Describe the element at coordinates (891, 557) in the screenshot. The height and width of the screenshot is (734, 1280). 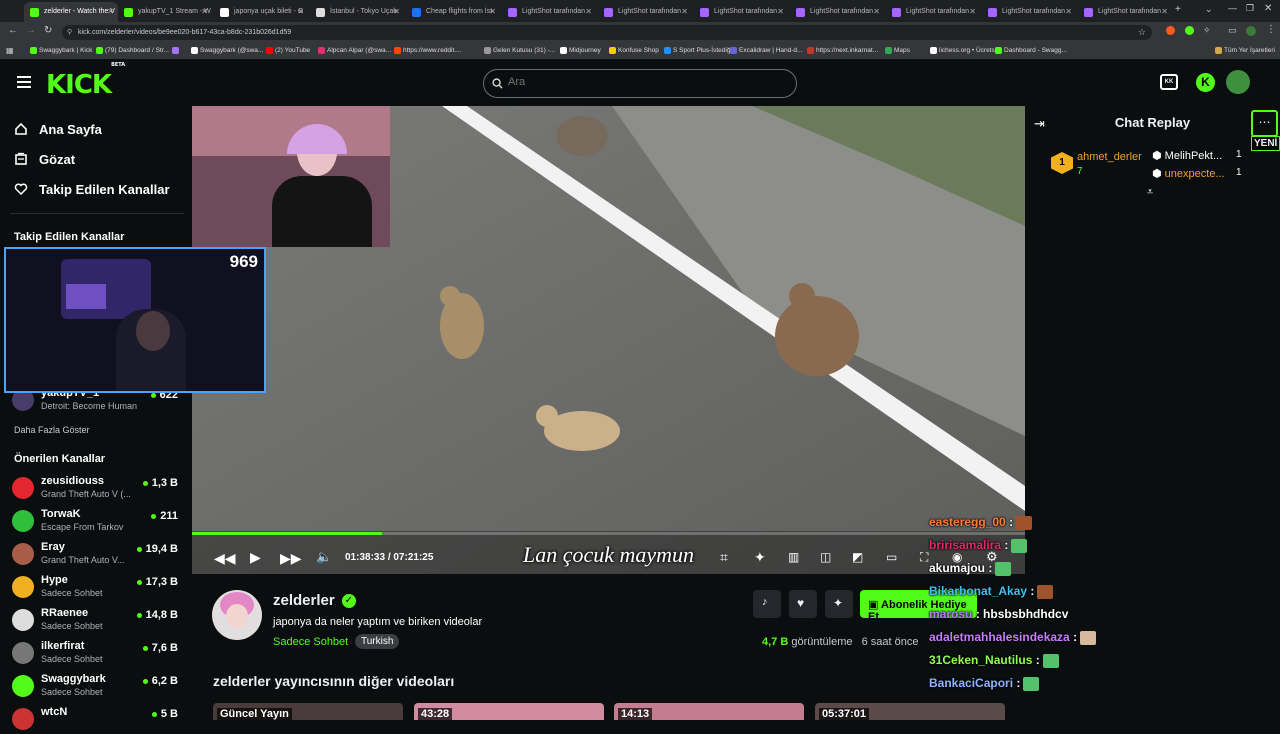
I see `theater-icon: ▭` at that location.